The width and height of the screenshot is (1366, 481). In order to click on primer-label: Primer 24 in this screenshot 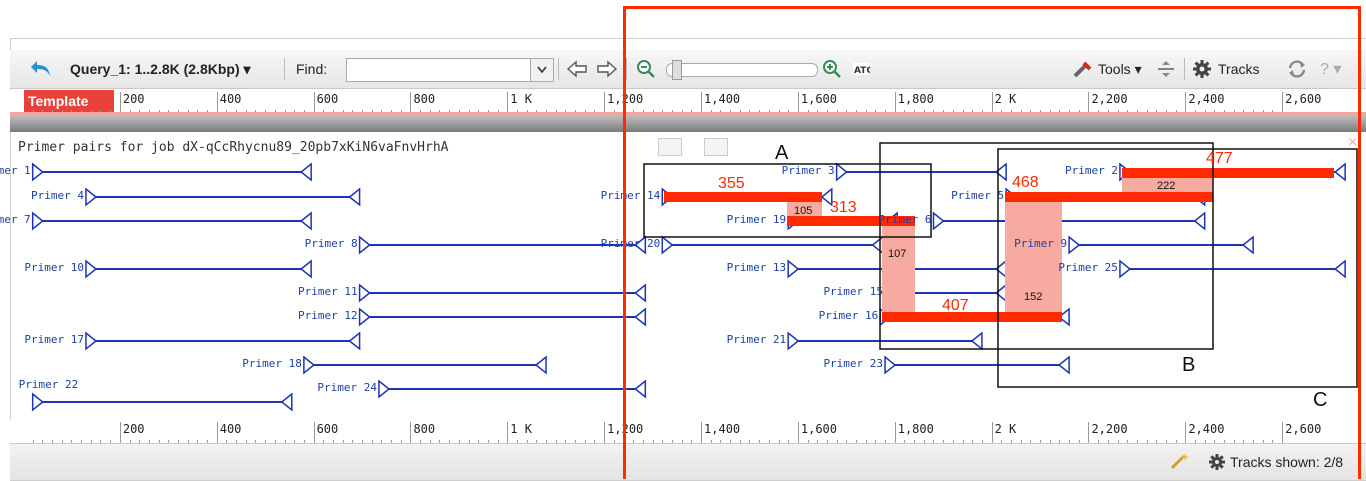, I will do `click(347, 387)`.